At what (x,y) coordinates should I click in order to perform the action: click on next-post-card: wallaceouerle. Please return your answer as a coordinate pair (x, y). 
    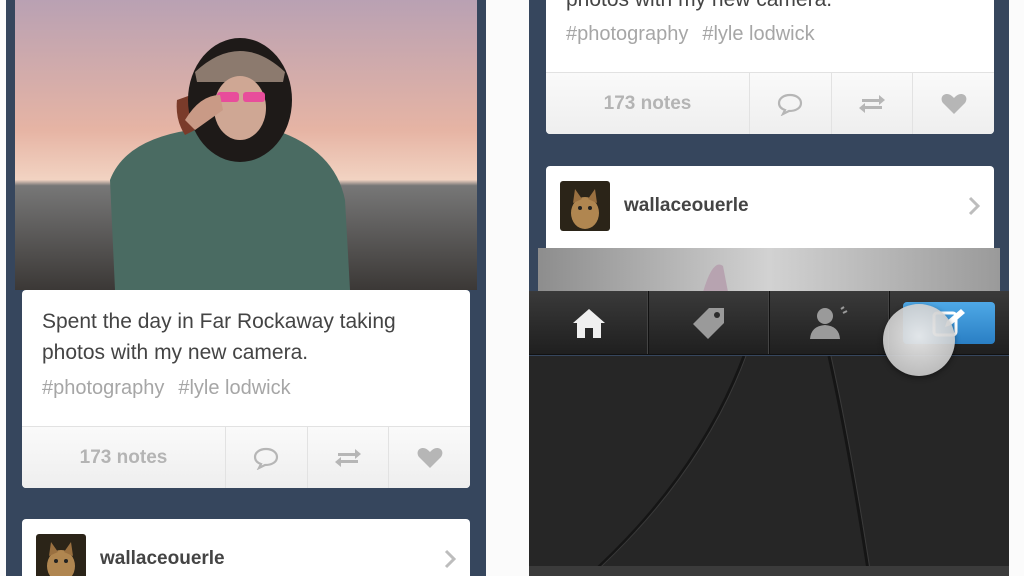
    Looking at the image, I should click on (246, 547).